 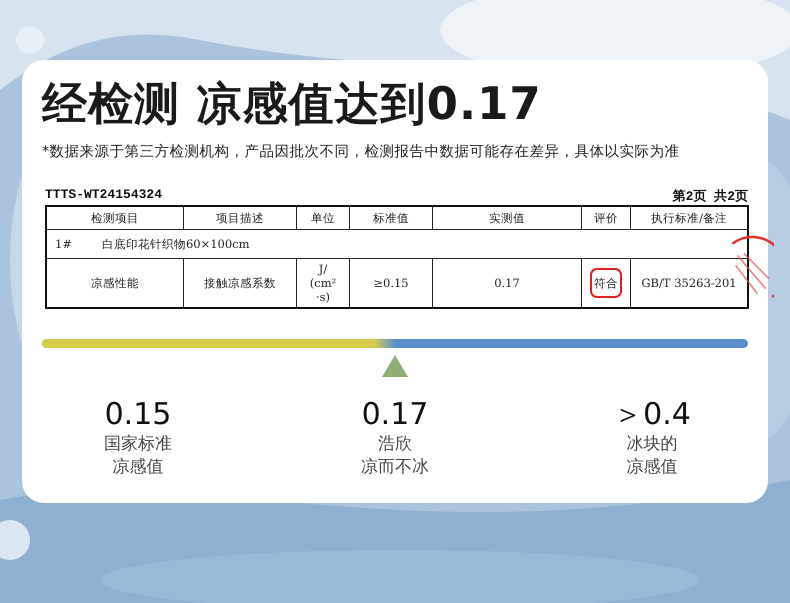 What do you see at coordinates (323, 218) in the screenshot?
I see `column-header: 单位` at bounding box center [323, 218].